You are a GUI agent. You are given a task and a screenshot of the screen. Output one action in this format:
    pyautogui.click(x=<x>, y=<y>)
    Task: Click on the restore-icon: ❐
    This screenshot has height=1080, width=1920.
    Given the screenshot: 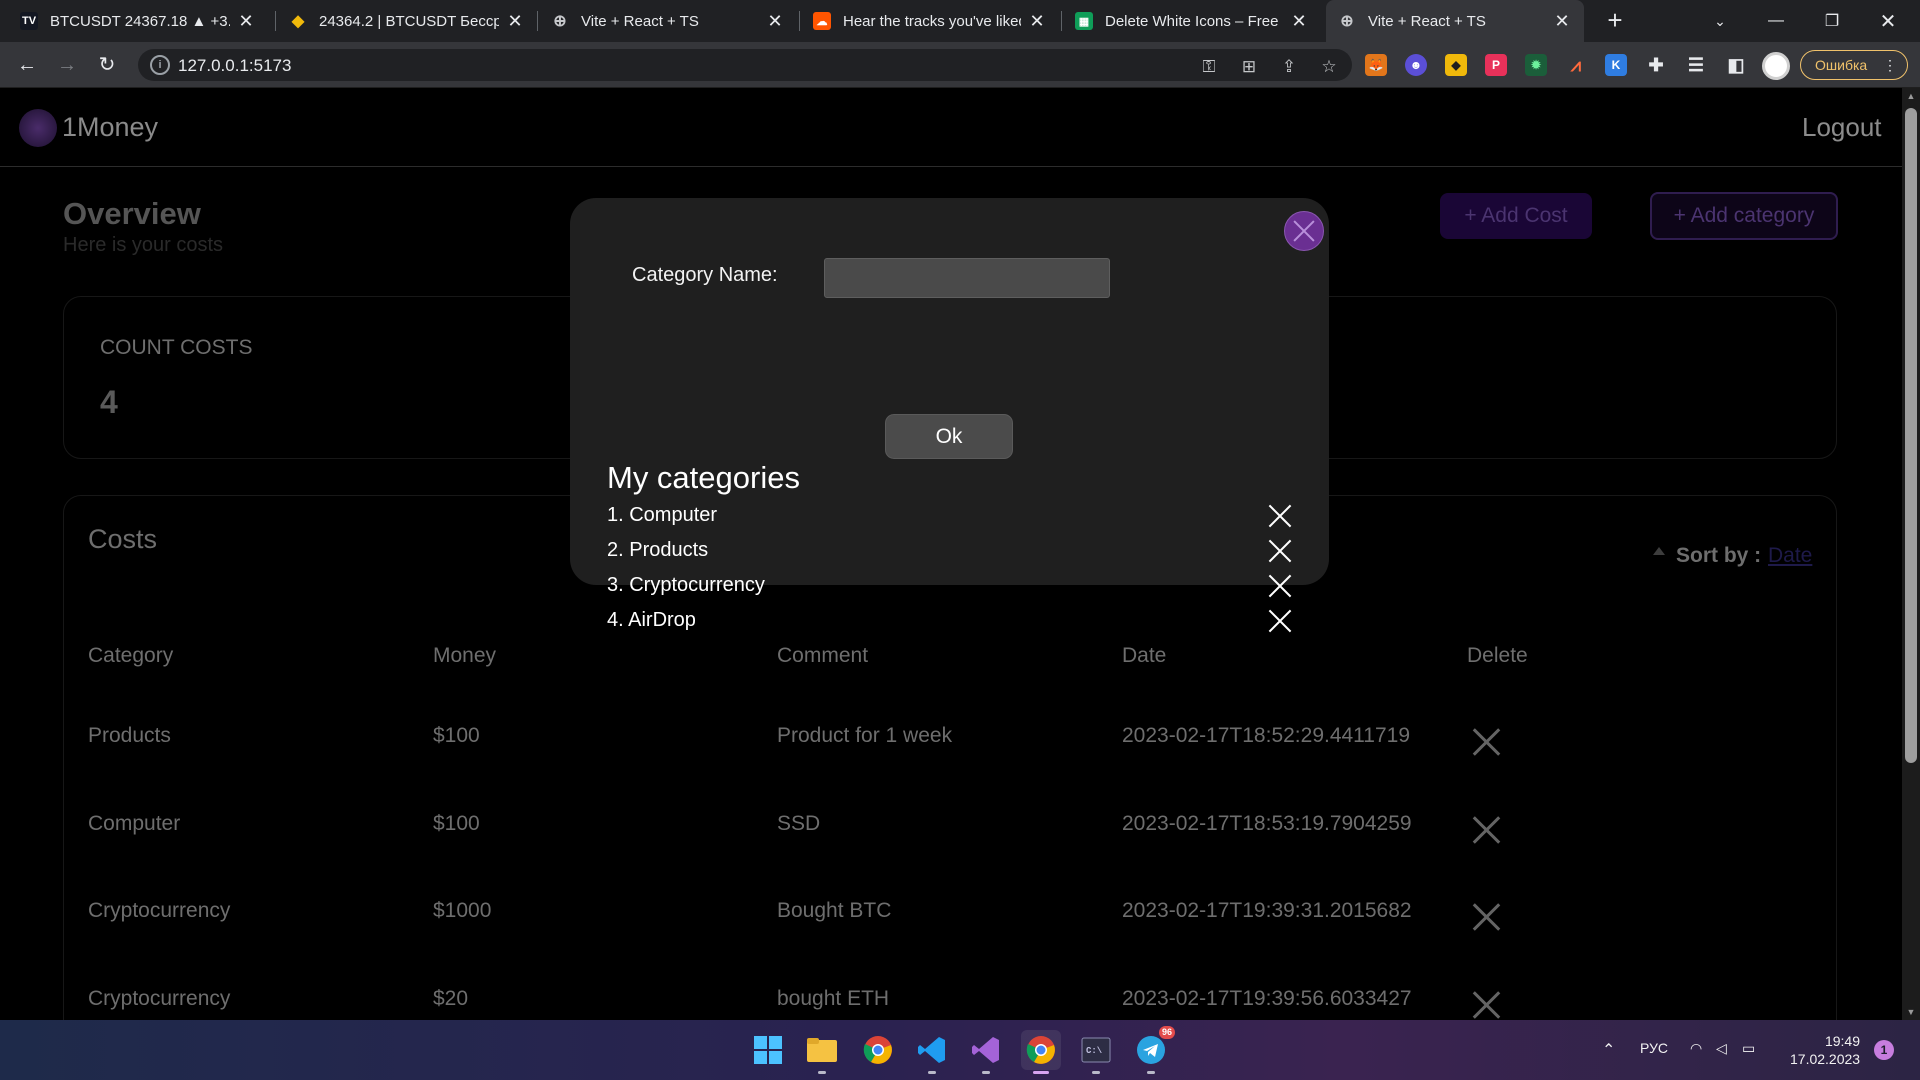 What is the action you would take?
    pyautogui.click(x=1832, y=21)
    